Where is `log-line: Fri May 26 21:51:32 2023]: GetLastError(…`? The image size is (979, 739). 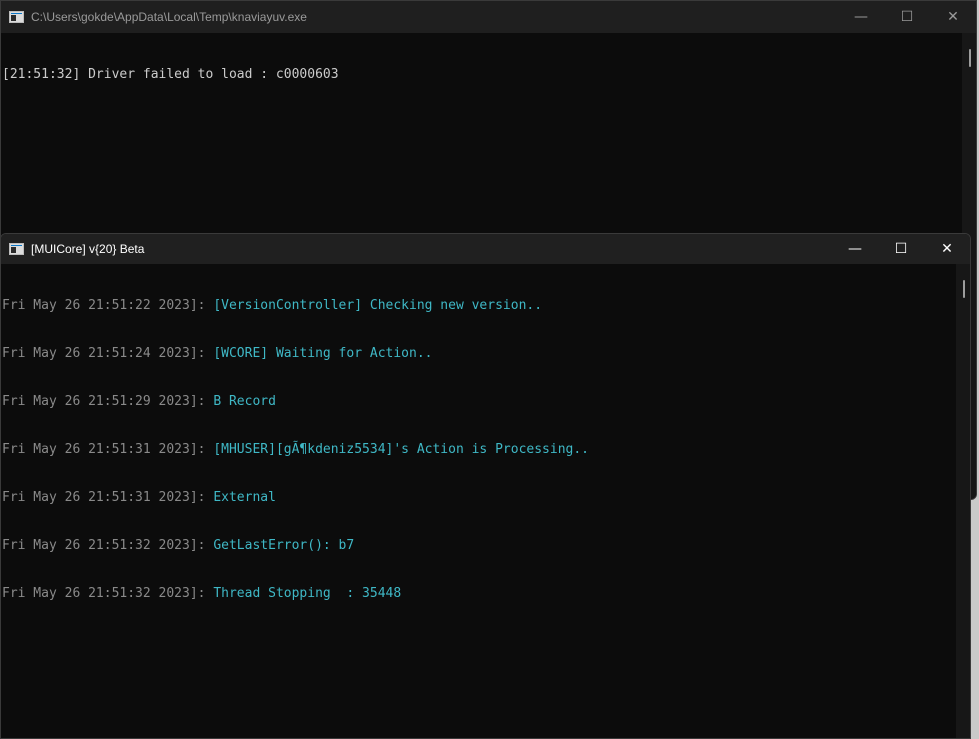 log-line: Fri May 26 21:51:32 2023]: GetLastError(… is located at coordinates (479, 546).